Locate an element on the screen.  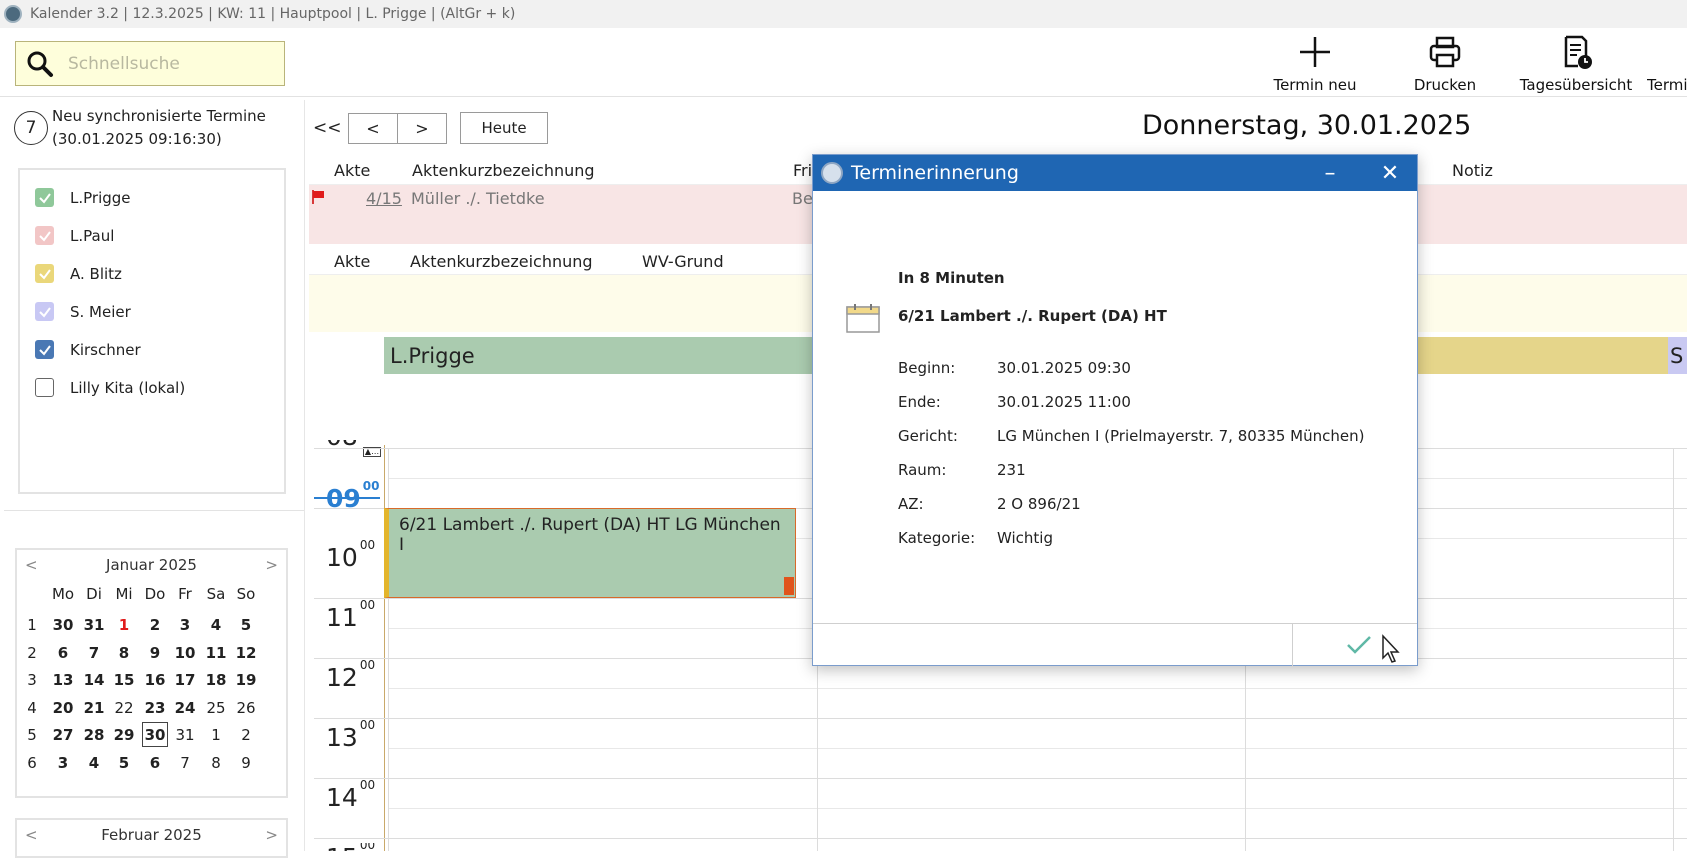
day-overview-label: Tagesübersicht is located at coordinates (1576, 85).